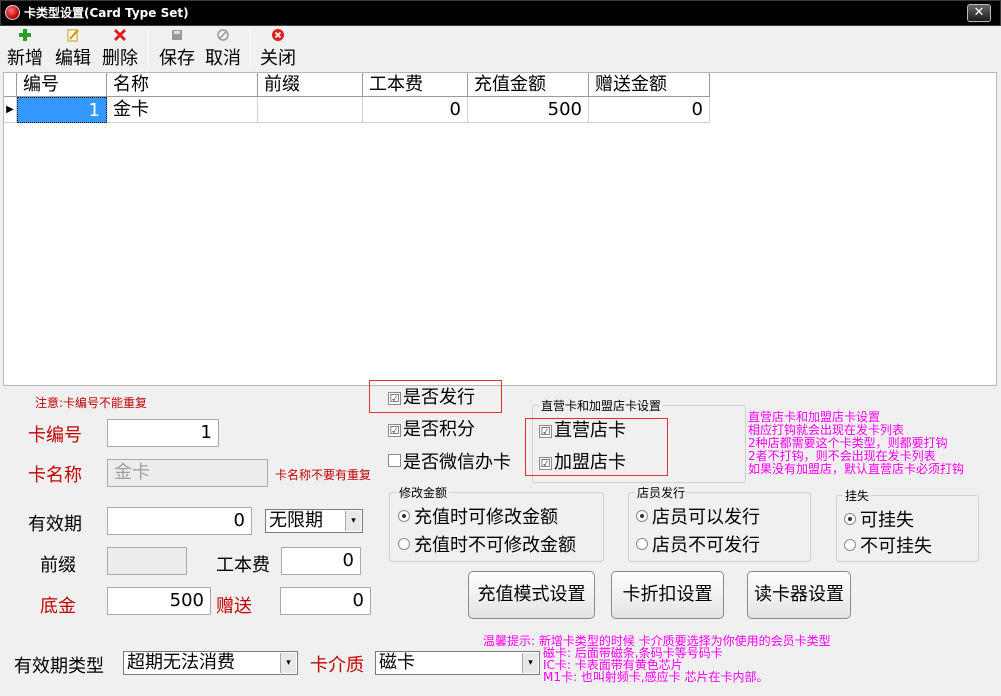  I want to click on card-name-label: 卡名称, so click(55, 475).